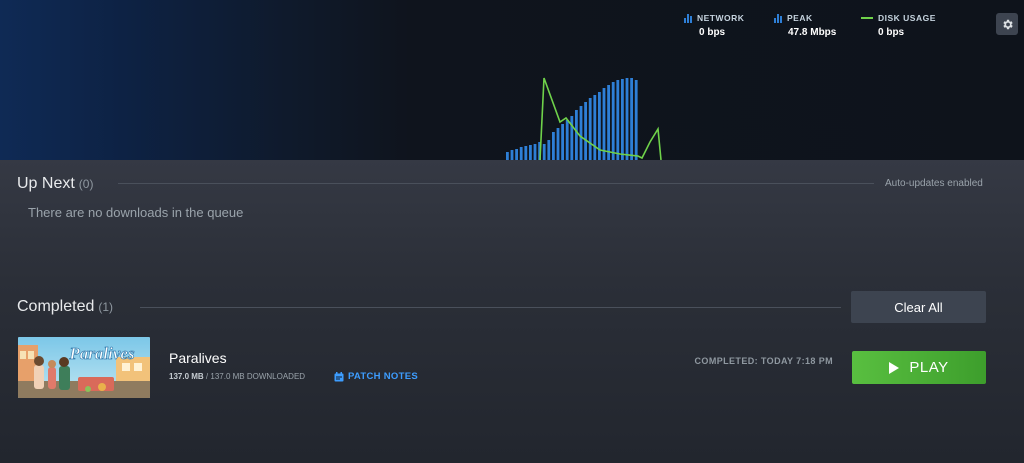  What do you see at coordinates (812, 32) in the screenshot?
I see `peak-value: 47.8 Mbps` at bounding box center [812, 32].